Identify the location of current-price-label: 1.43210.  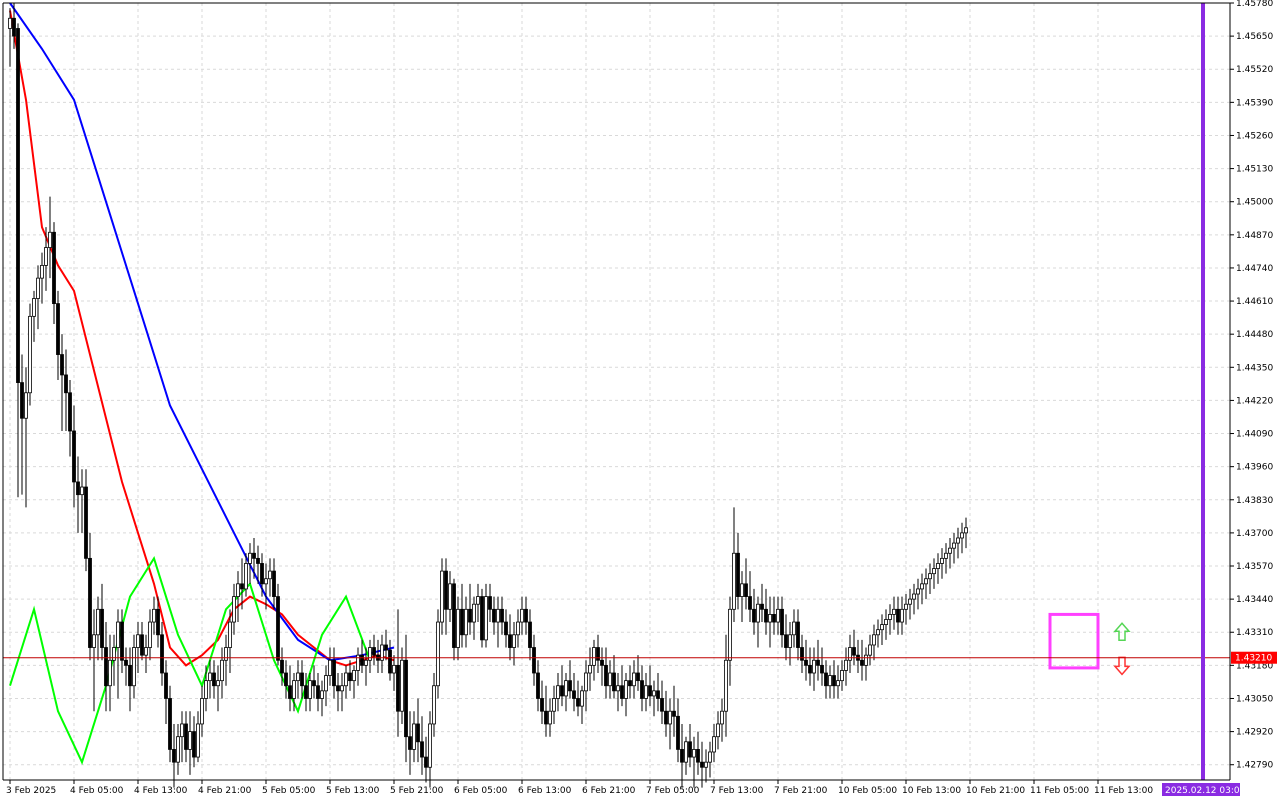
(1253, 659).